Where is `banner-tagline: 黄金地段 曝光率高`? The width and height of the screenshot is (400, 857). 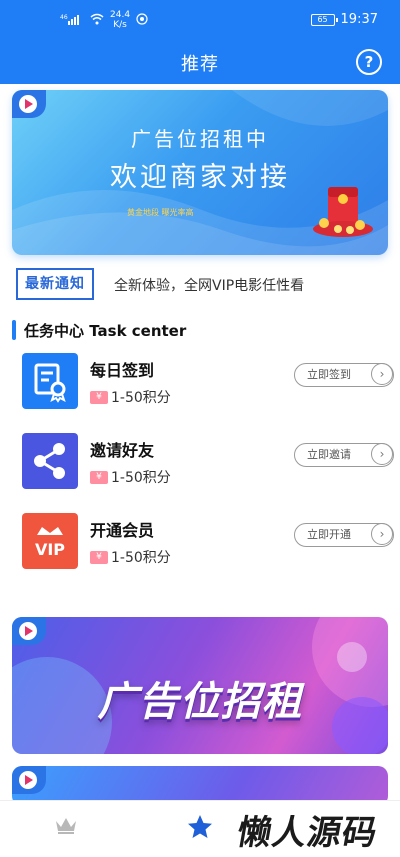
banner-tagline: 黄金地段 曝光率高 is located at coordinates (160, 212).